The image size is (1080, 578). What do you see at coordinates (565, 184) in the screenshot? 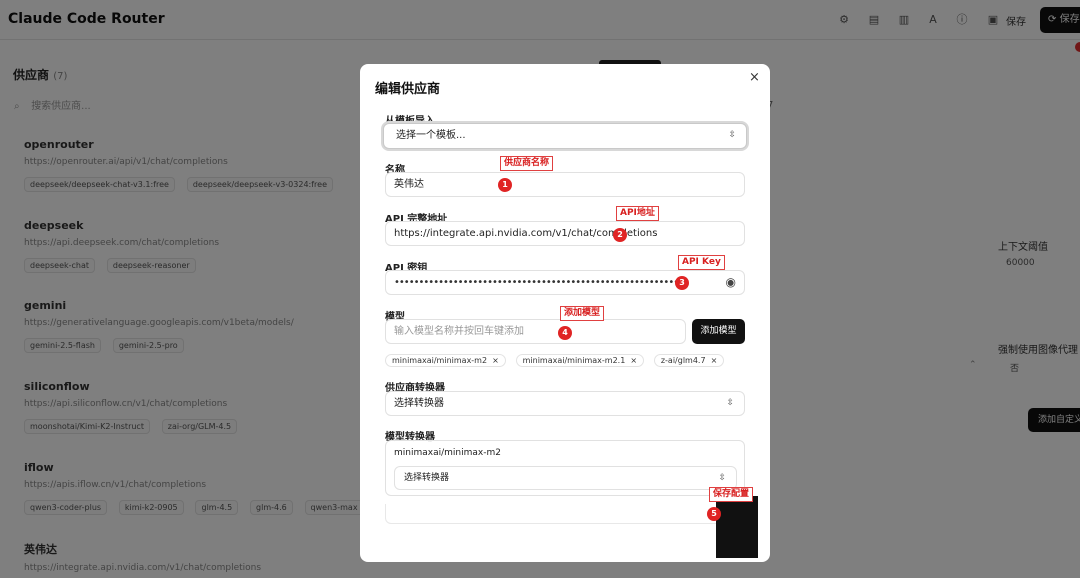
I see `name-input: 英伟达` at bounding box center [565, 184].